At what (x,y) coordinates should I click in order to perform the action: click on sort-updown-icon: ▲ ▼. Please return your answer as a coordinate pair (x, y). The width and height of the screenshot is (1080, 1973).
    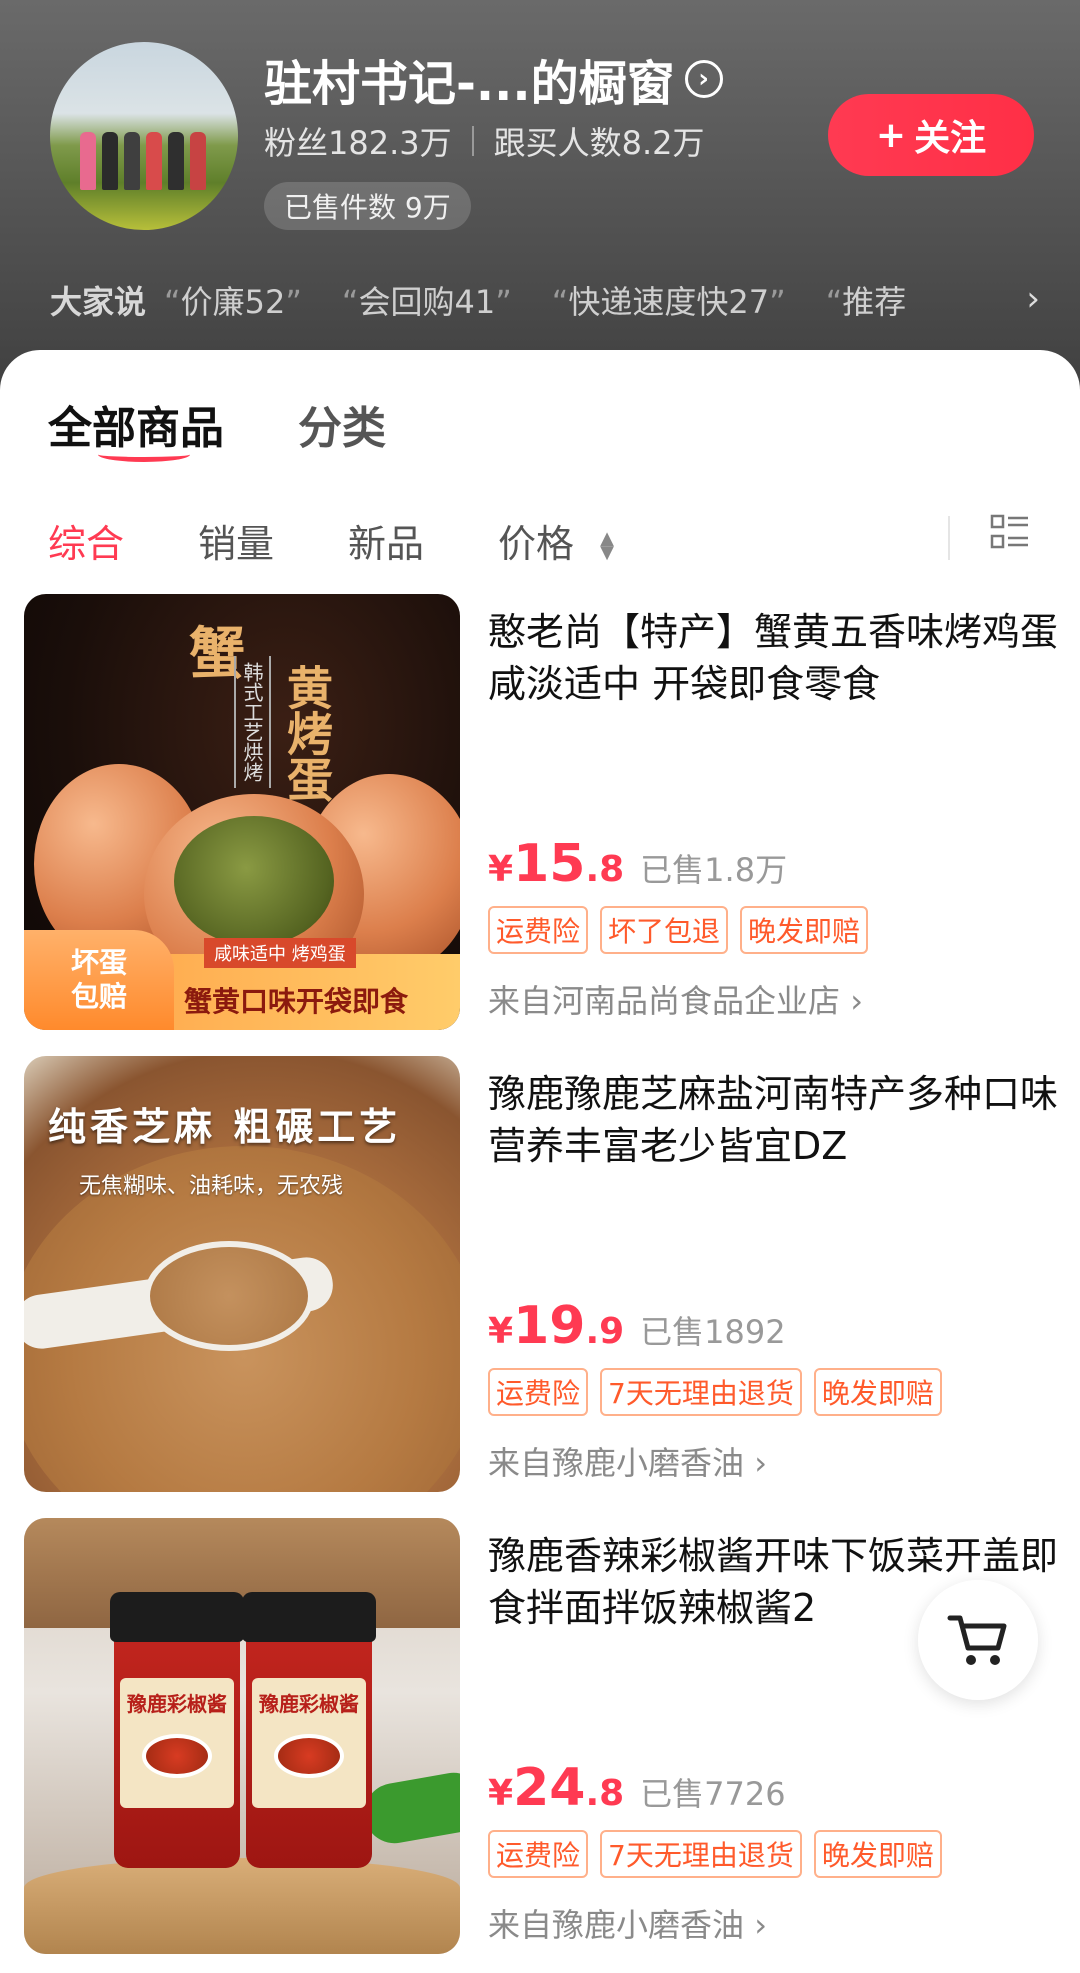
    Looking at the image, I should click on (607, 545).